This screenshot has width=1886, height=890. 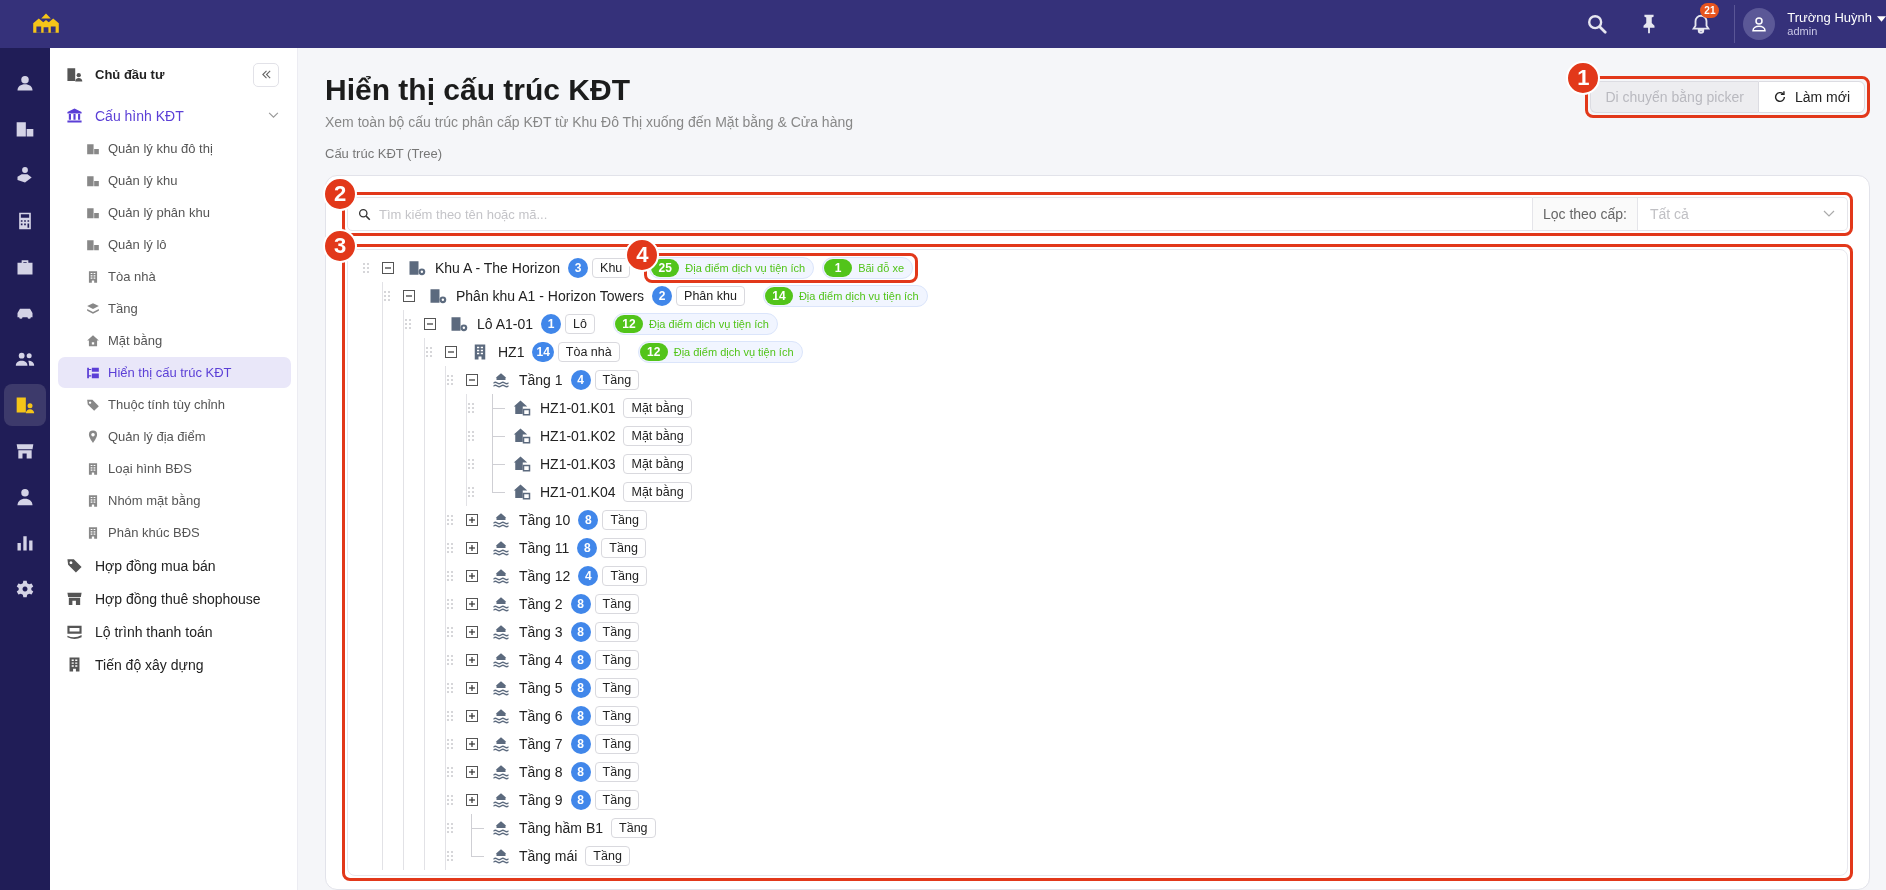 I want to click on sidebar-subitem: Hiển thị cấu trúc KĐT, so click(x=174, y=372).